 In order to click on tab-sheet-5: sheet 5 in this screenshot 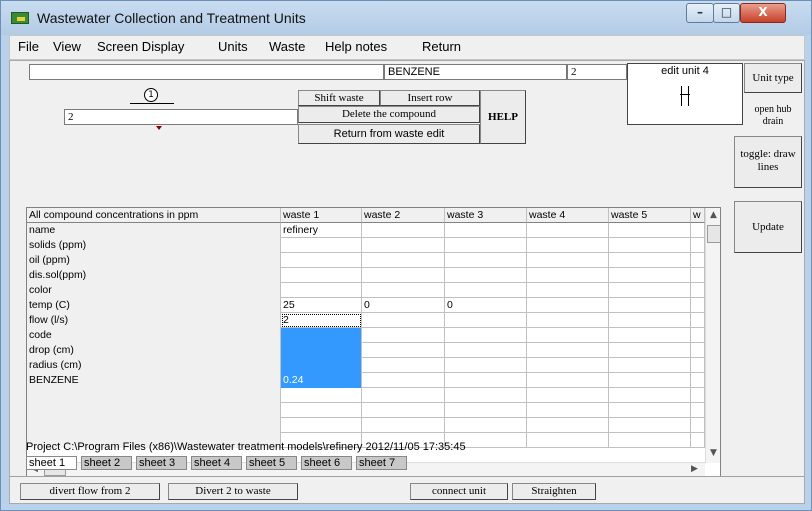, I will do `click(271, 463)`.